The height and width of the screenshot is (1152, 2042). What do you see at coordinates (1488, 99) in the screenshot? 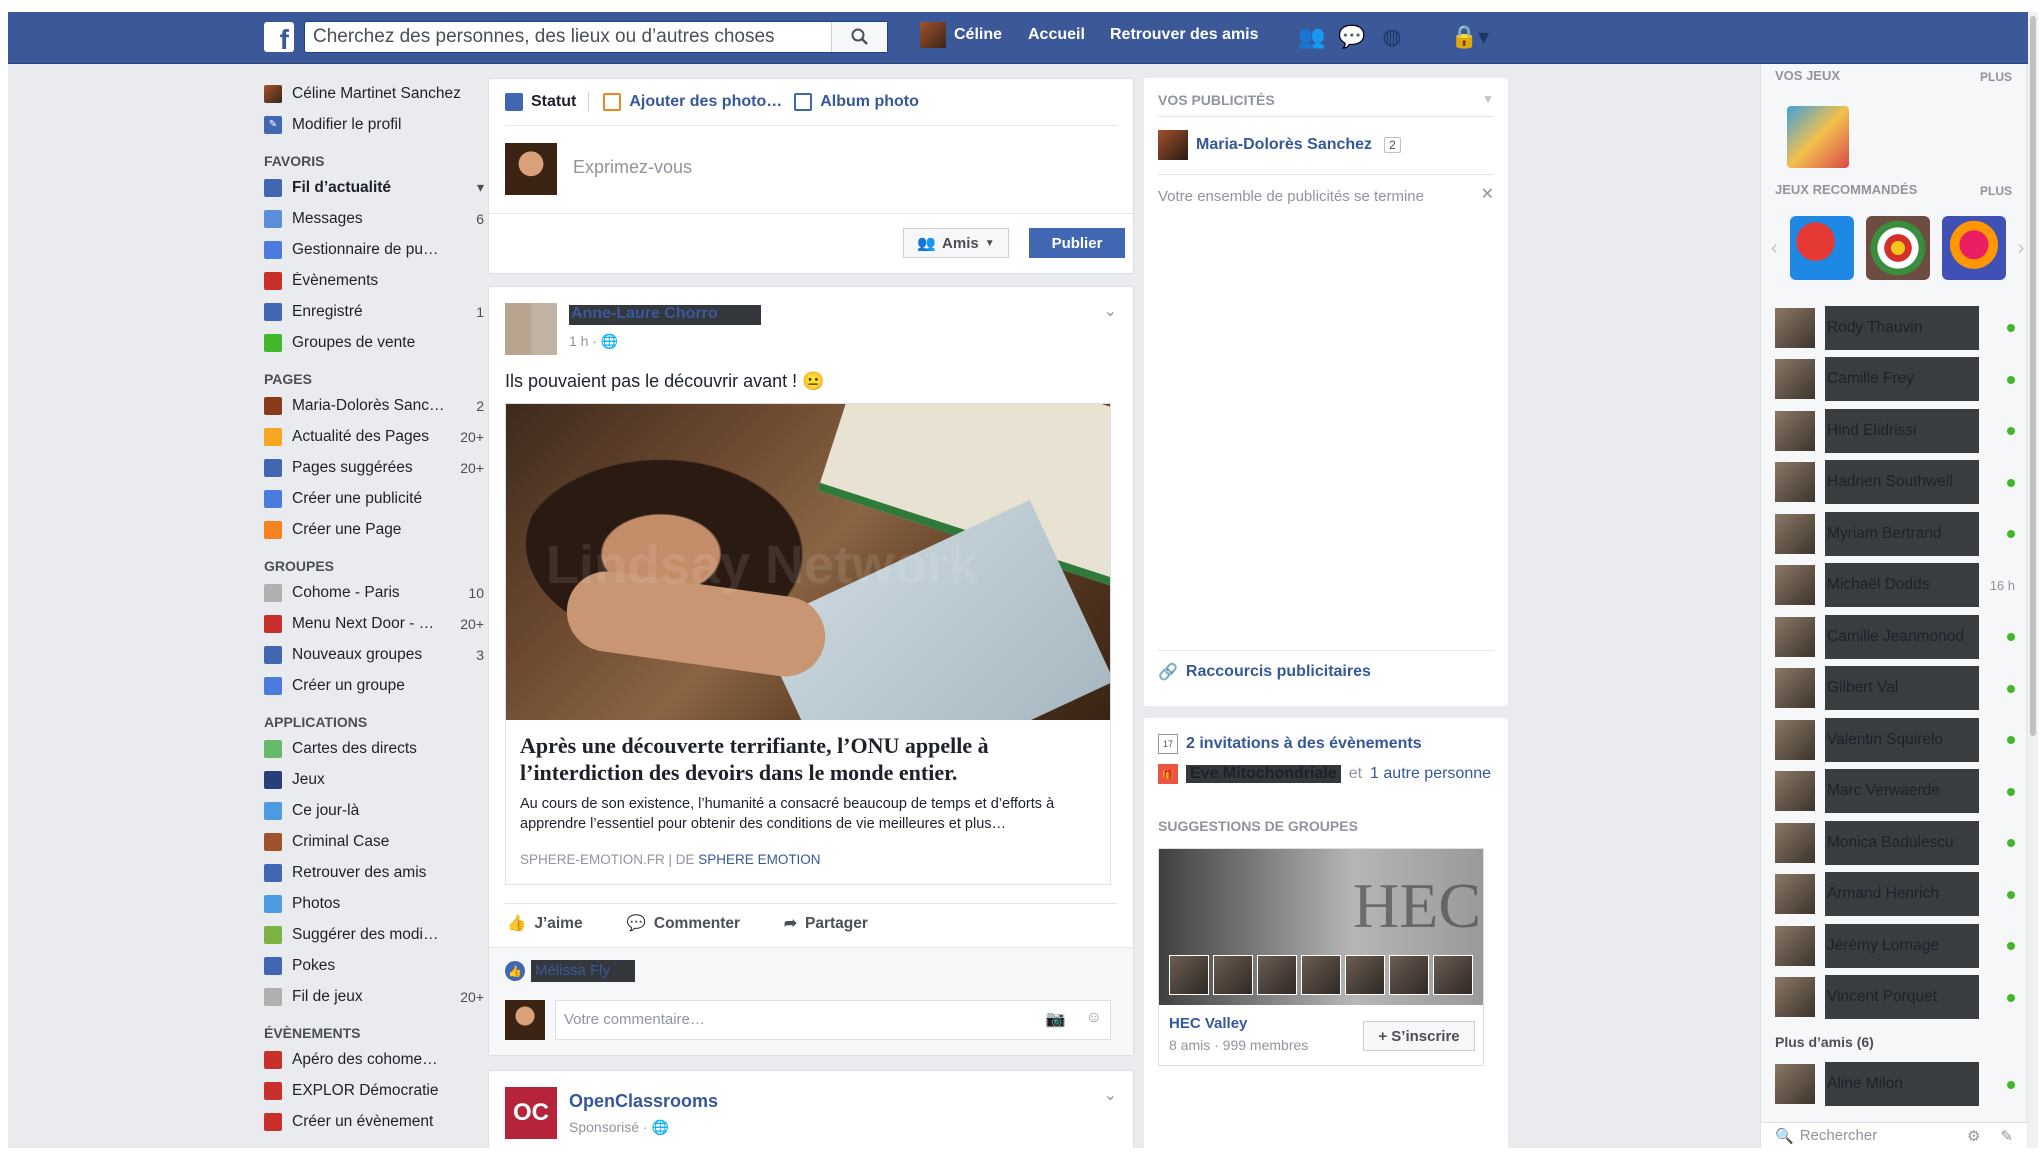
I see `ads-options-icon: ▼` at bounding box center [1488, 99].